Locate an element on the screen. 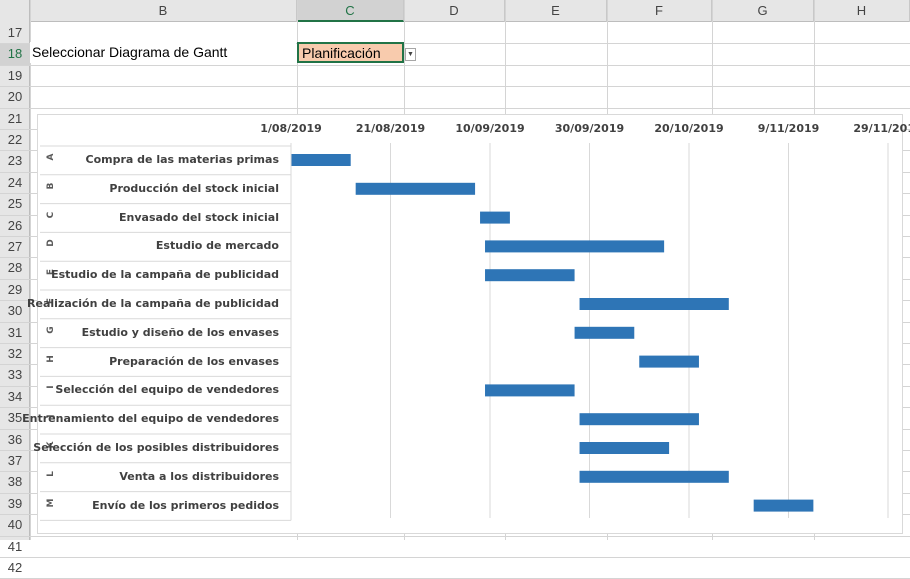 The height and width of the screenshot is (579, 910). task-name: Envío de los primeros pedidos is located at coordinates (185, 505).